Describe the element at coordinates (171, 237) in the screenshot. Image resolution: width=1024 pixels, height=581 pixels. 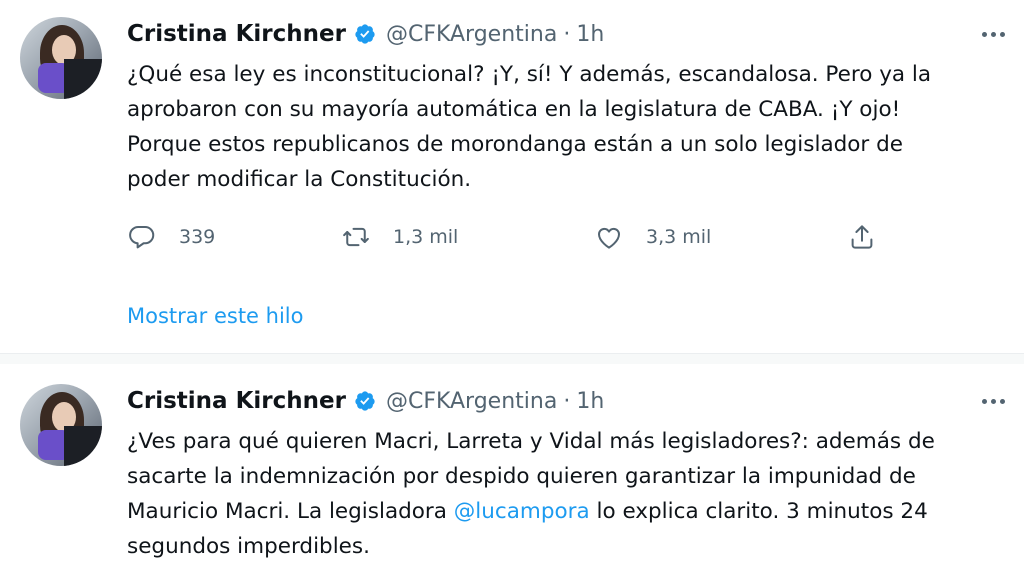
I see `reply-button: 339` at that location.